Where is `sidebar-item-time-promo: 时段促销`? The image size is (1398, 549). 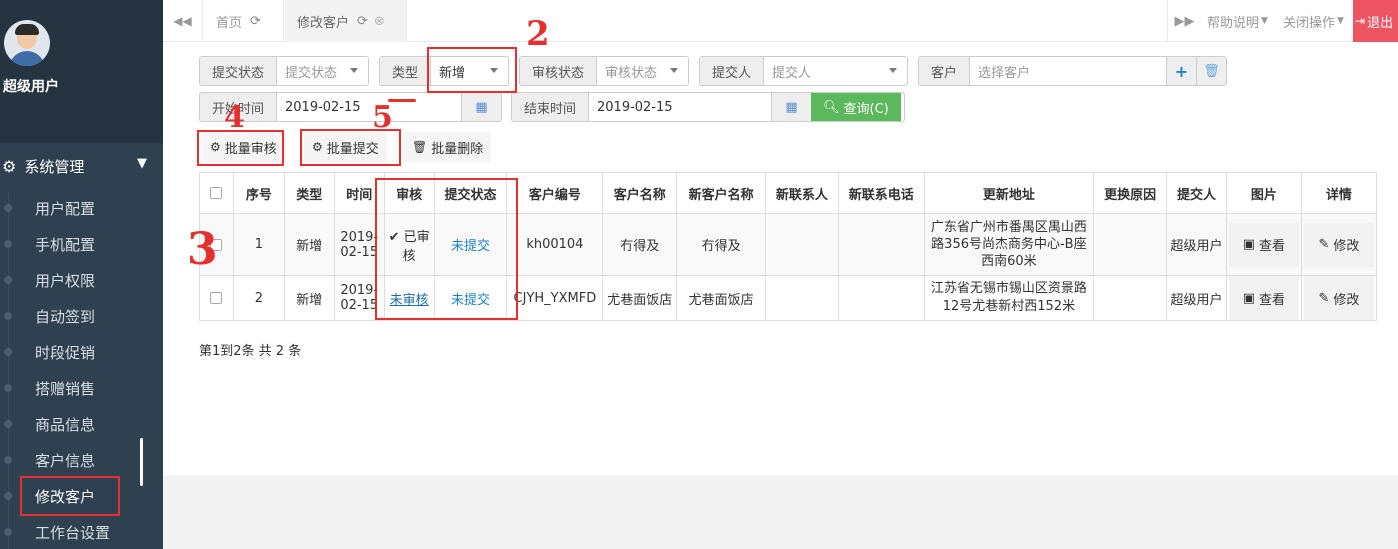
sidebar-item-time-promo: 时段促销 is located at coordinates (81, 352).